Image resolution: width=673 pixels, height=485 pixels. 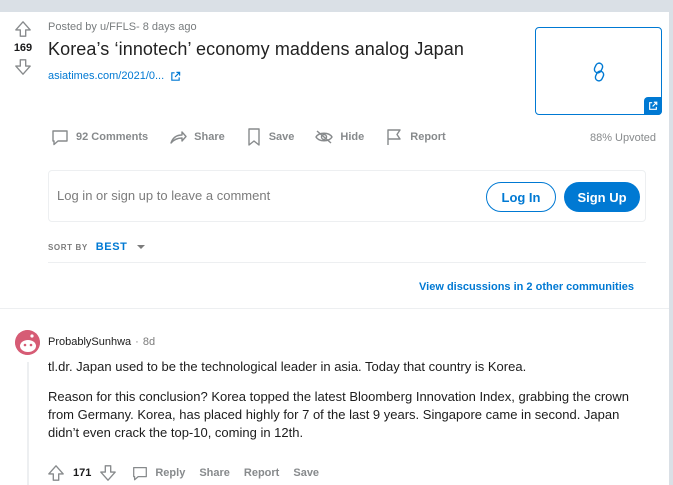 I want to click on hide-eye-icon, so click(x=324, y=137).